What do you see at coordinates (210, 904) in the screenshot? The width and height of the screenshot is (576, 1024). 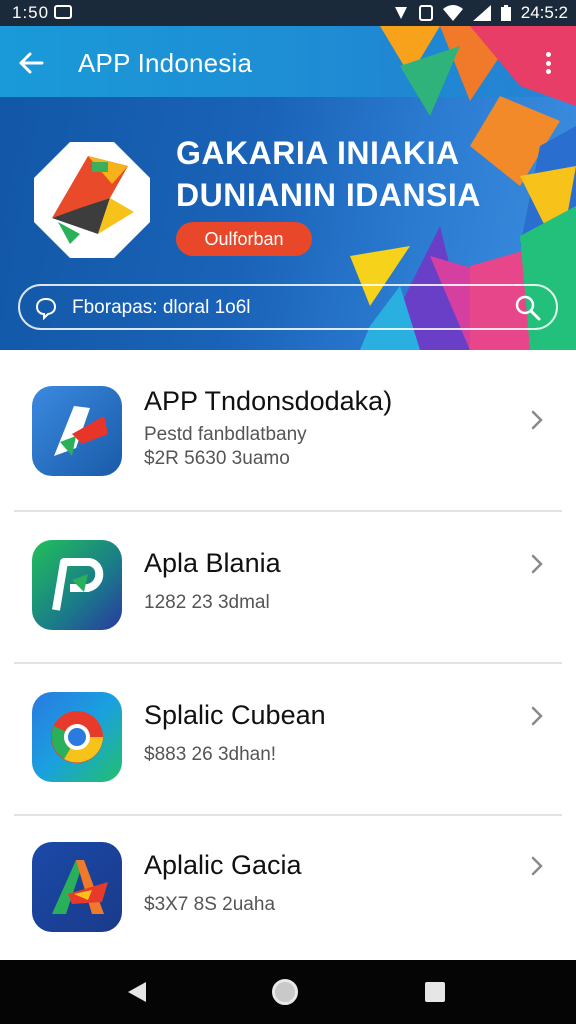 I see `app-meta: $3X7 8S 2uaha` at bounding box center [210, 904].